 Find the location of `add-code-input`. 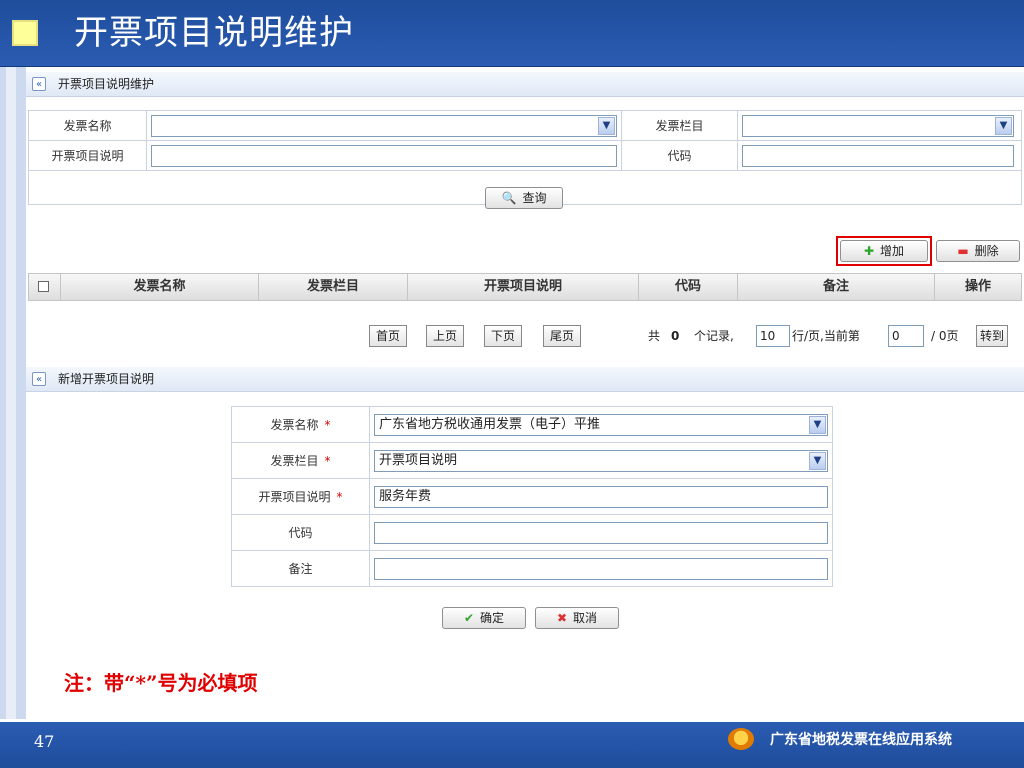

add-code-input is located at coordinates (601, 532).